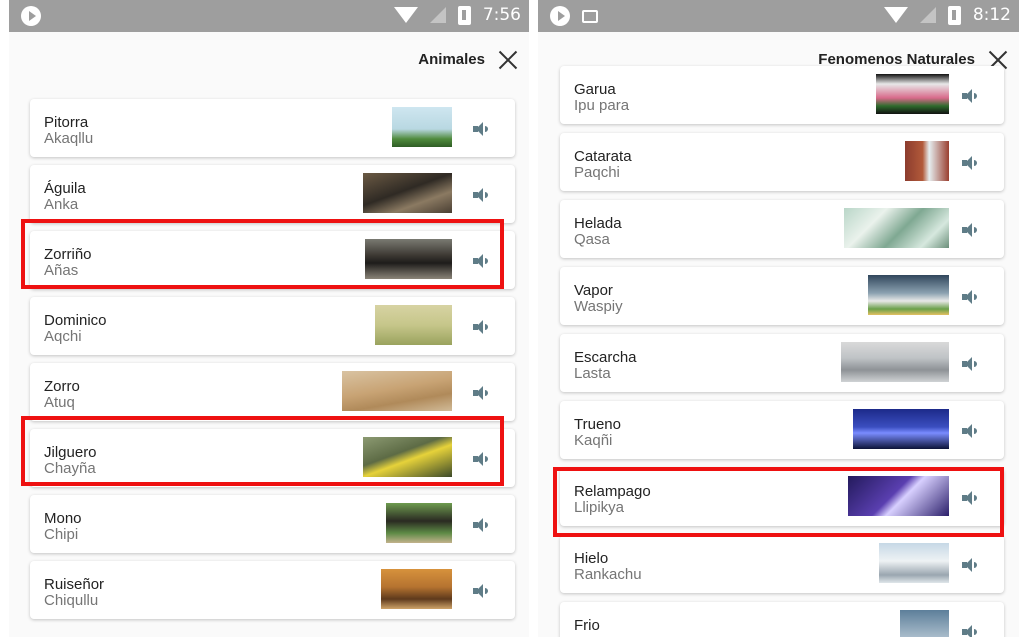  I want to click on item-translation: Qasa, so click(592, 239).